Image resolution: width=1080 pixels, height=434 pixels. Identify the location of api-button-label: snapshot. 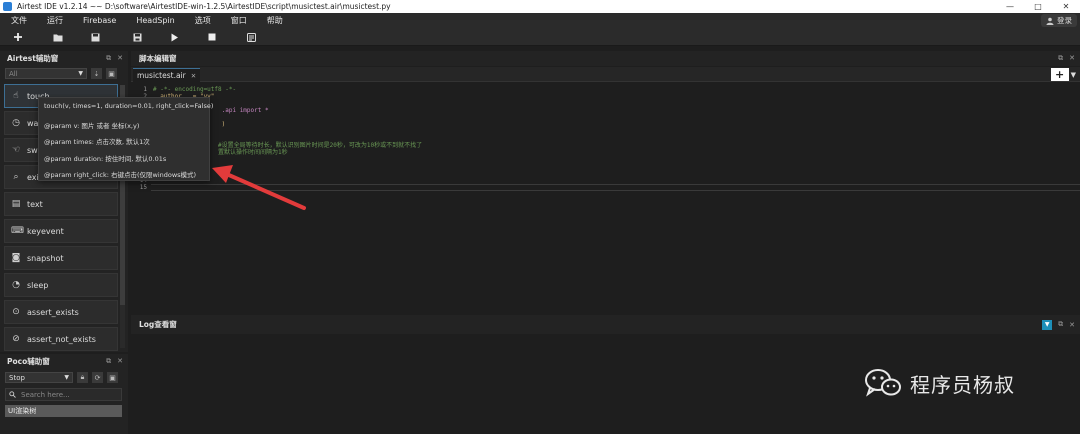
(45, 258).